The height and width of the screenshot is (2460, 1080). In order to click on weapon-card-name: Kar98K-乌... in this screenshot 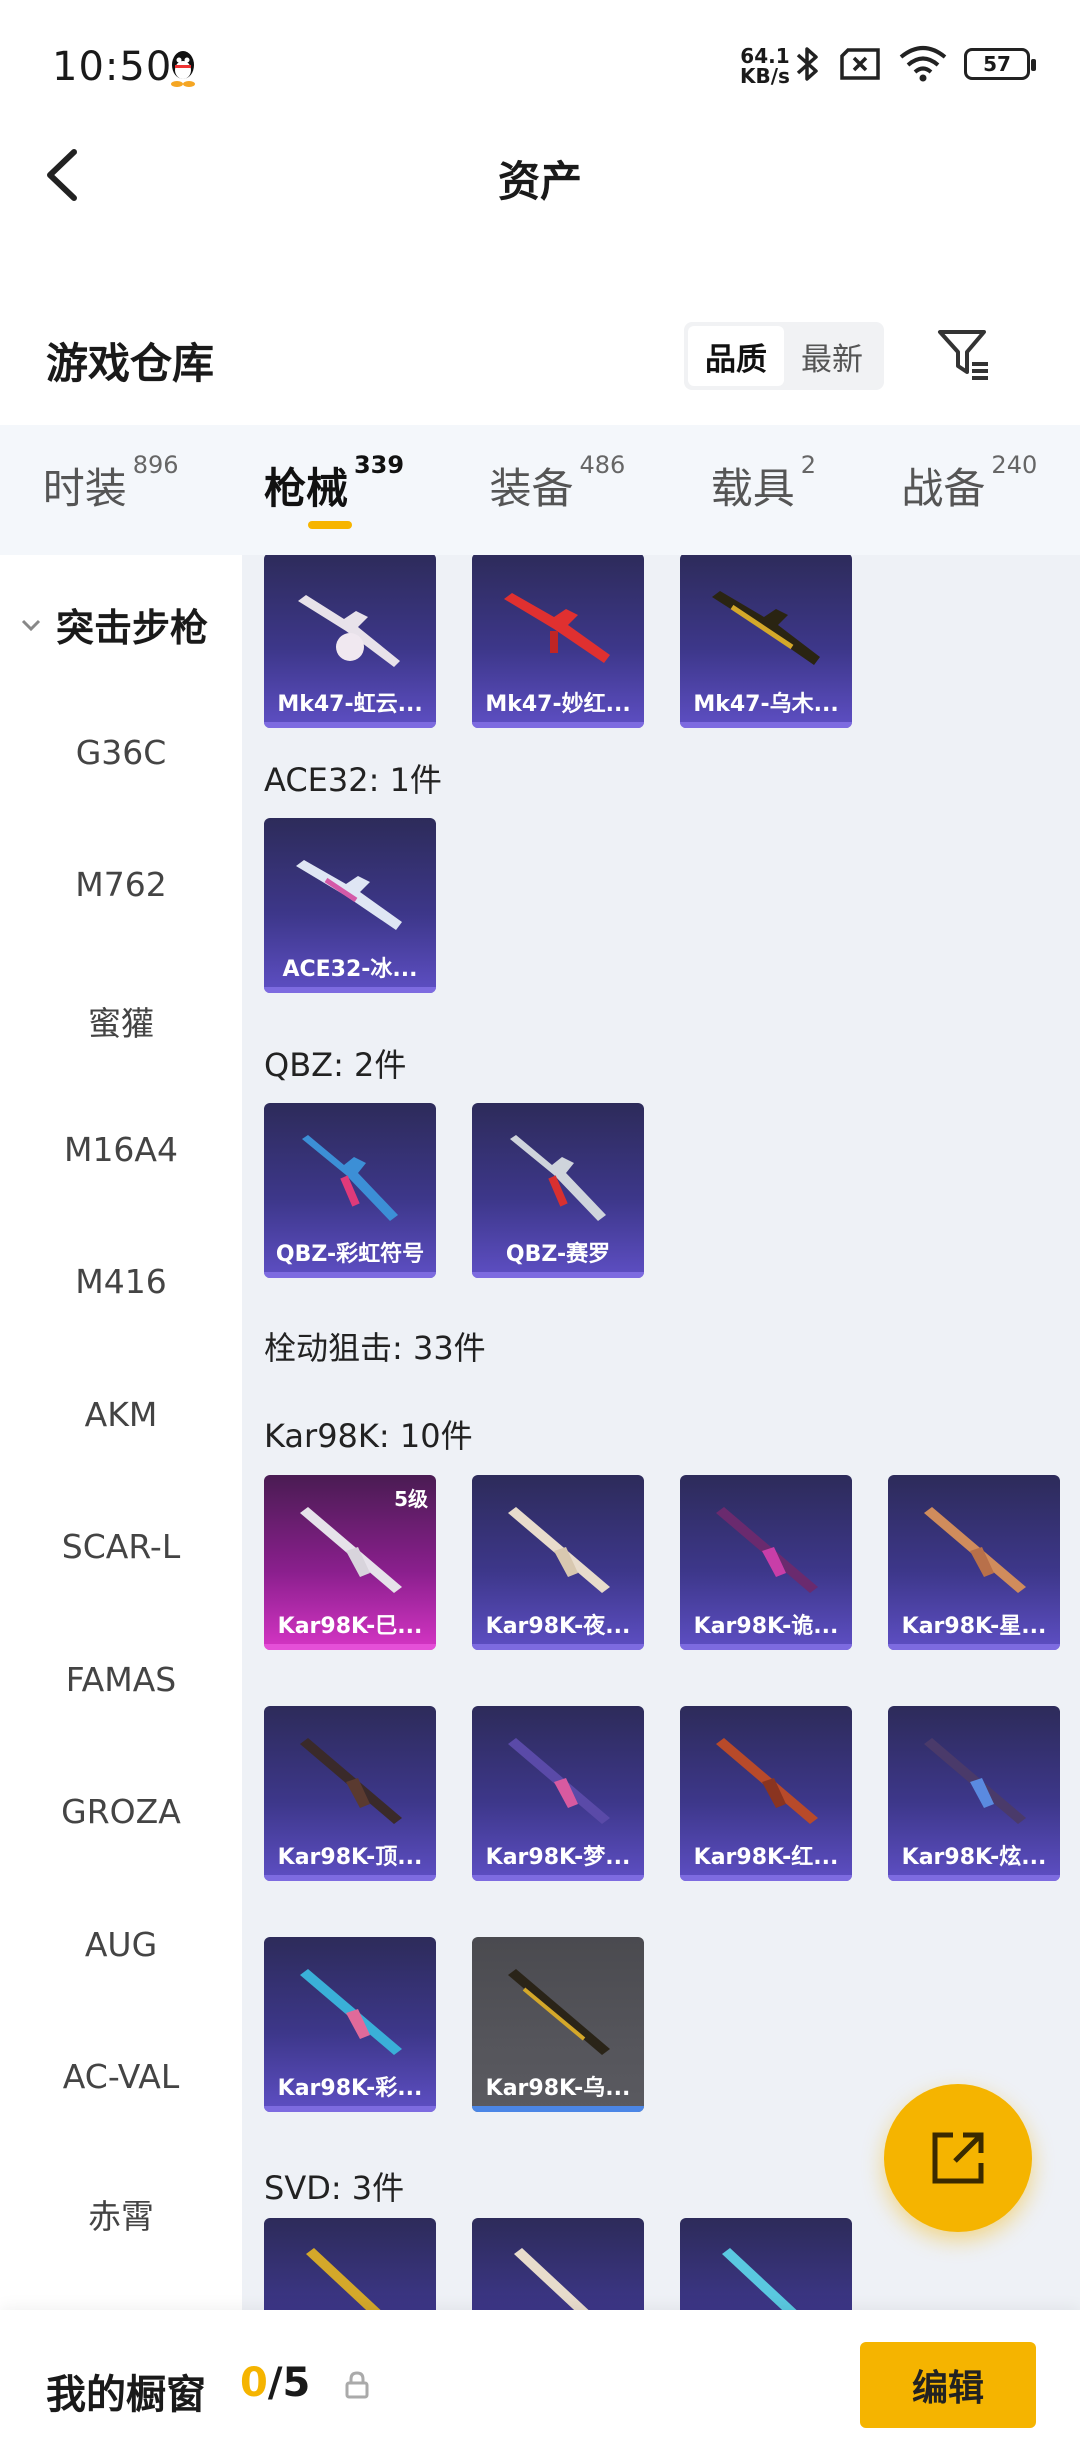, I will do `click(558, 2088)`.